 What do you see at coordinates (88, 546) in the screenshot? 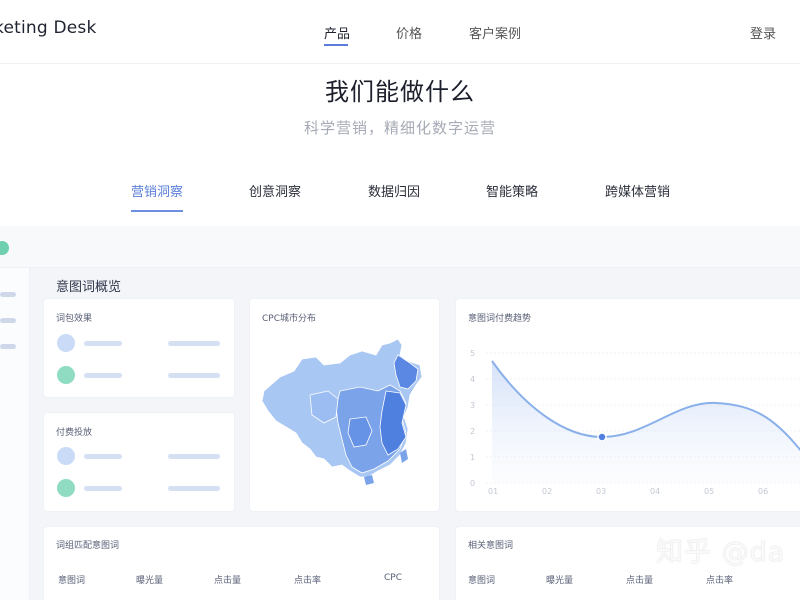
I see `card-title: 词组匹配意图词` at bounding box center [88, 546].